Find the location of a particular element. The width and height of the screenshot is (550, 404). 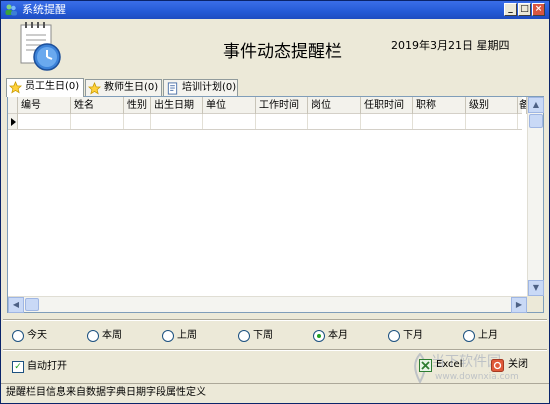

radio-next-week: 下周 is located at coordinates (255, 337).